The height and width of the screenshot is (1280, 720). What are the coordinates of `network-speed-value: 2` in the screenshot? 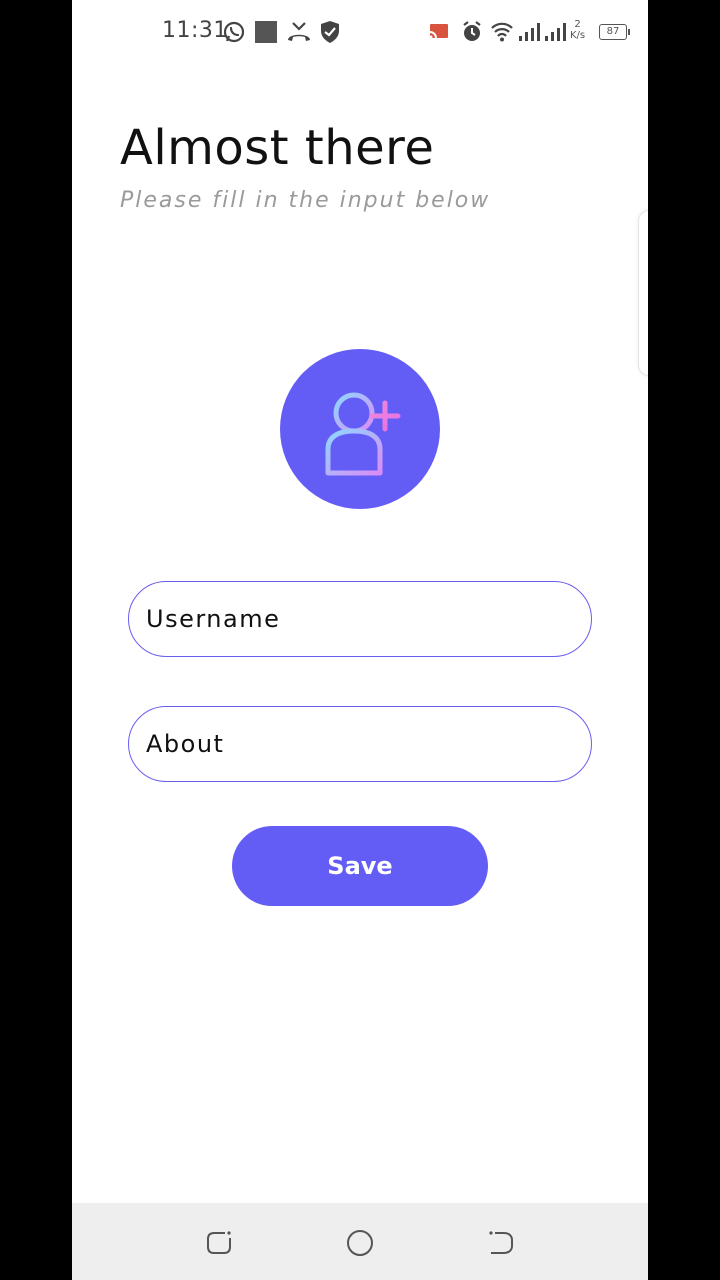 It's located at (577, 24).